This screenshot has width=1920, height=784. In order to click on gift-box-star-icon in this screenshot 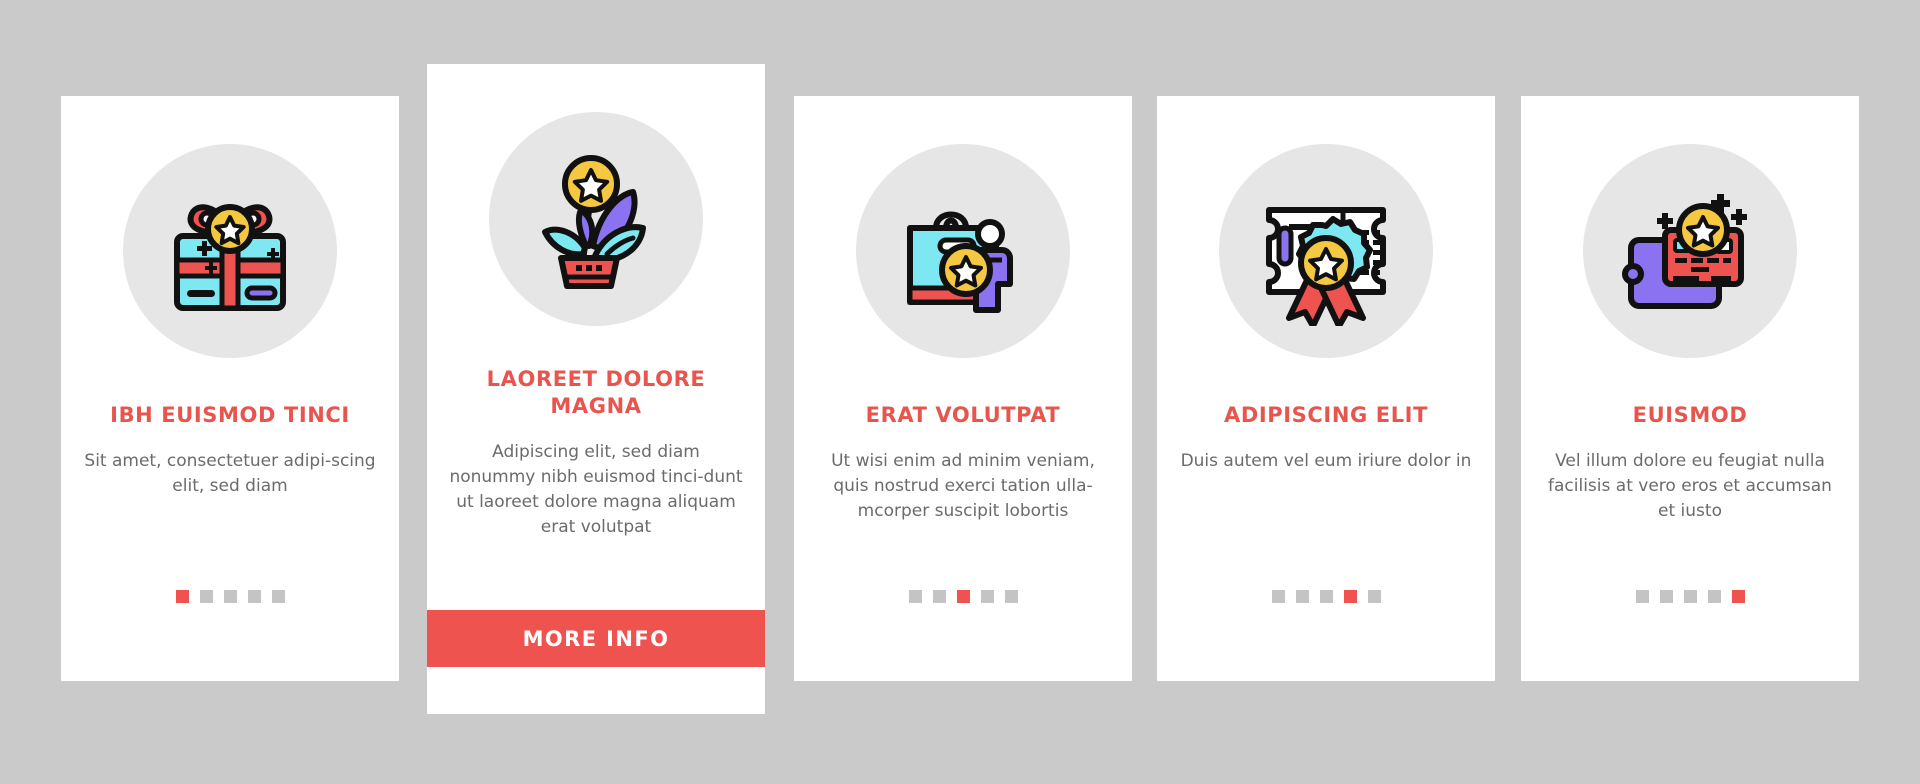, I will do `click(230, 251)`.